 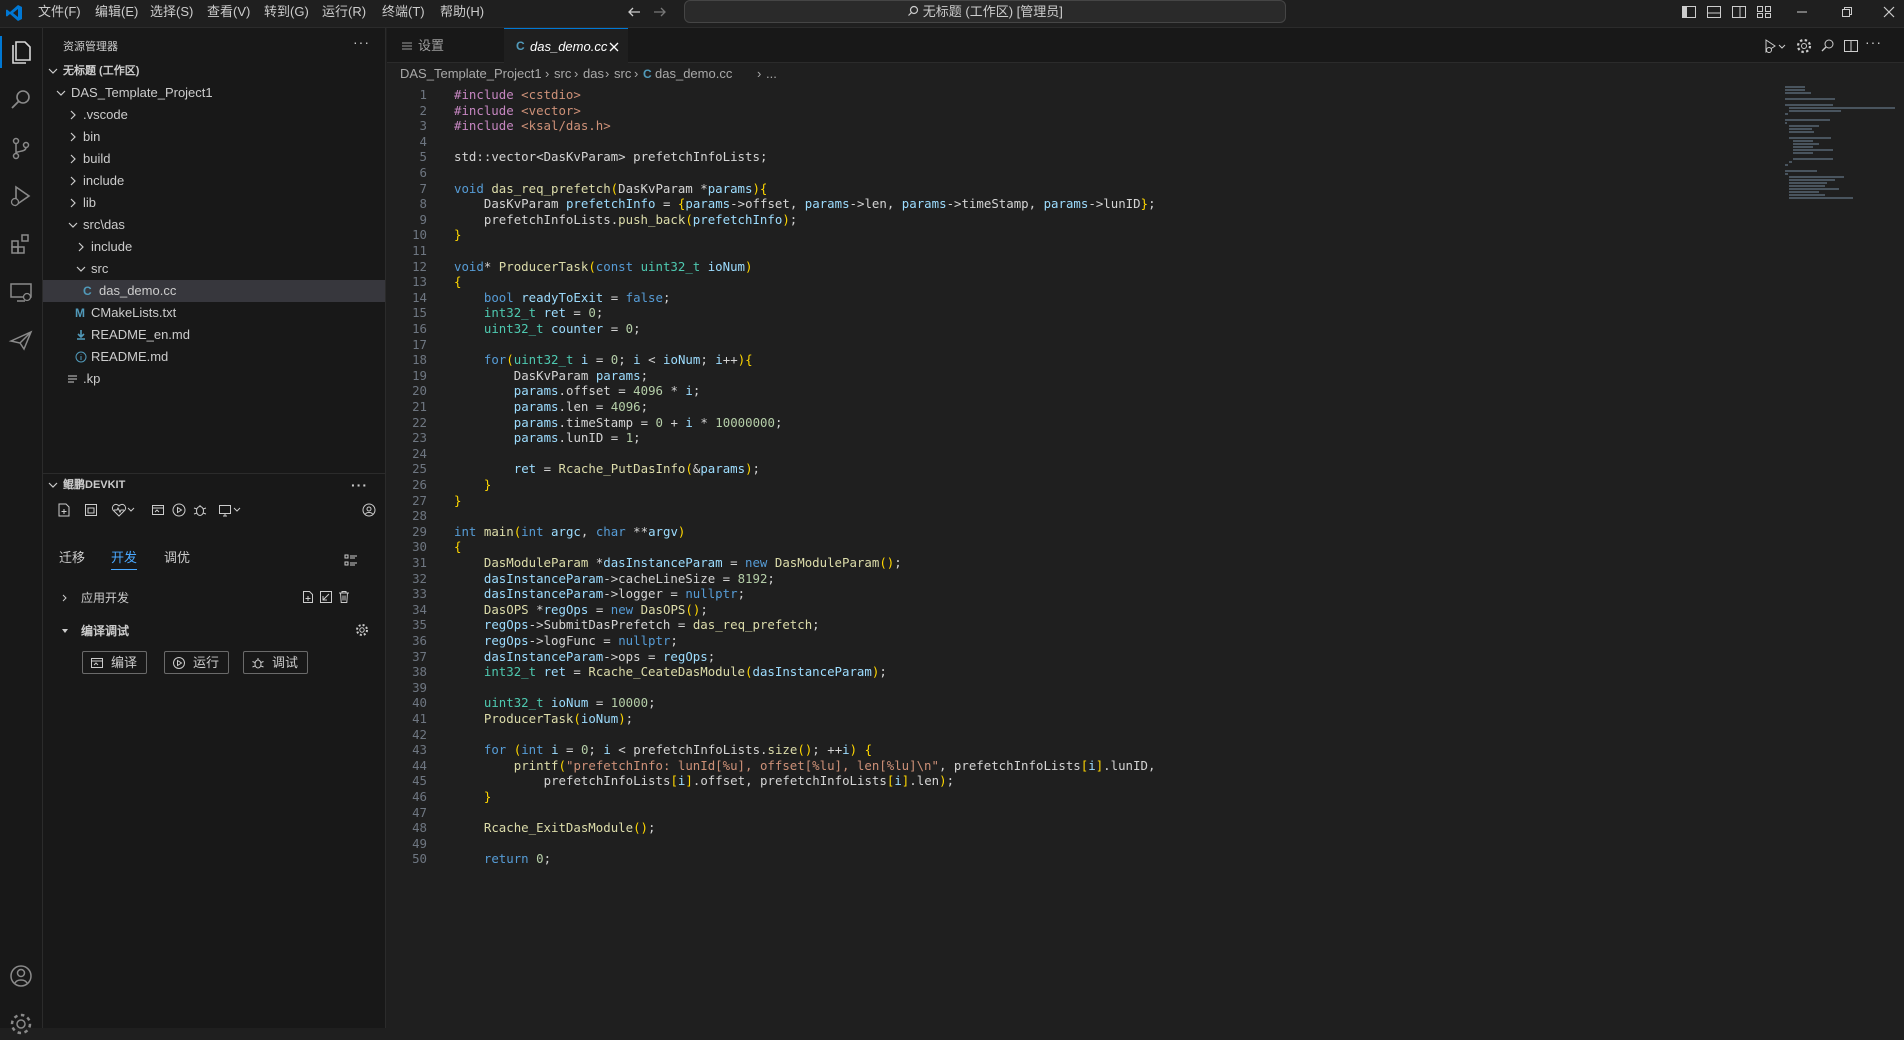 I want to click on debug-icon, so click(x=200, y=510).